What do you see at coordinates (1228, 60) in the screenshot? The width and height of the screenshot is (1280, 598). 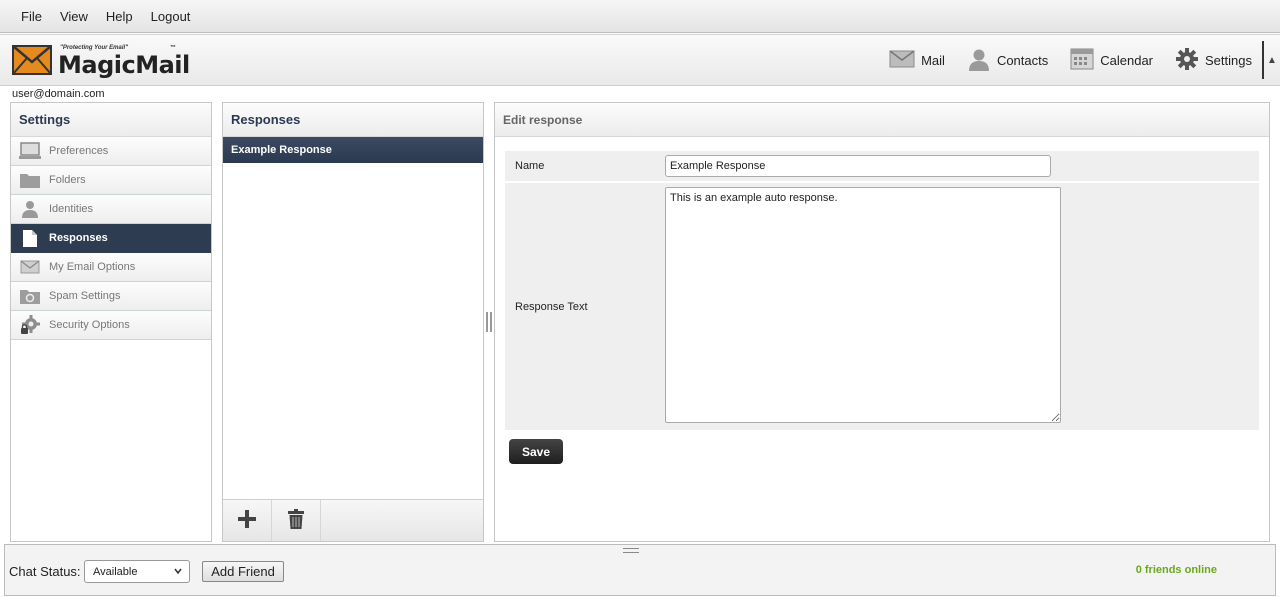 I see `nav-settings-label: Settings` at bounding box center [1228, 60].